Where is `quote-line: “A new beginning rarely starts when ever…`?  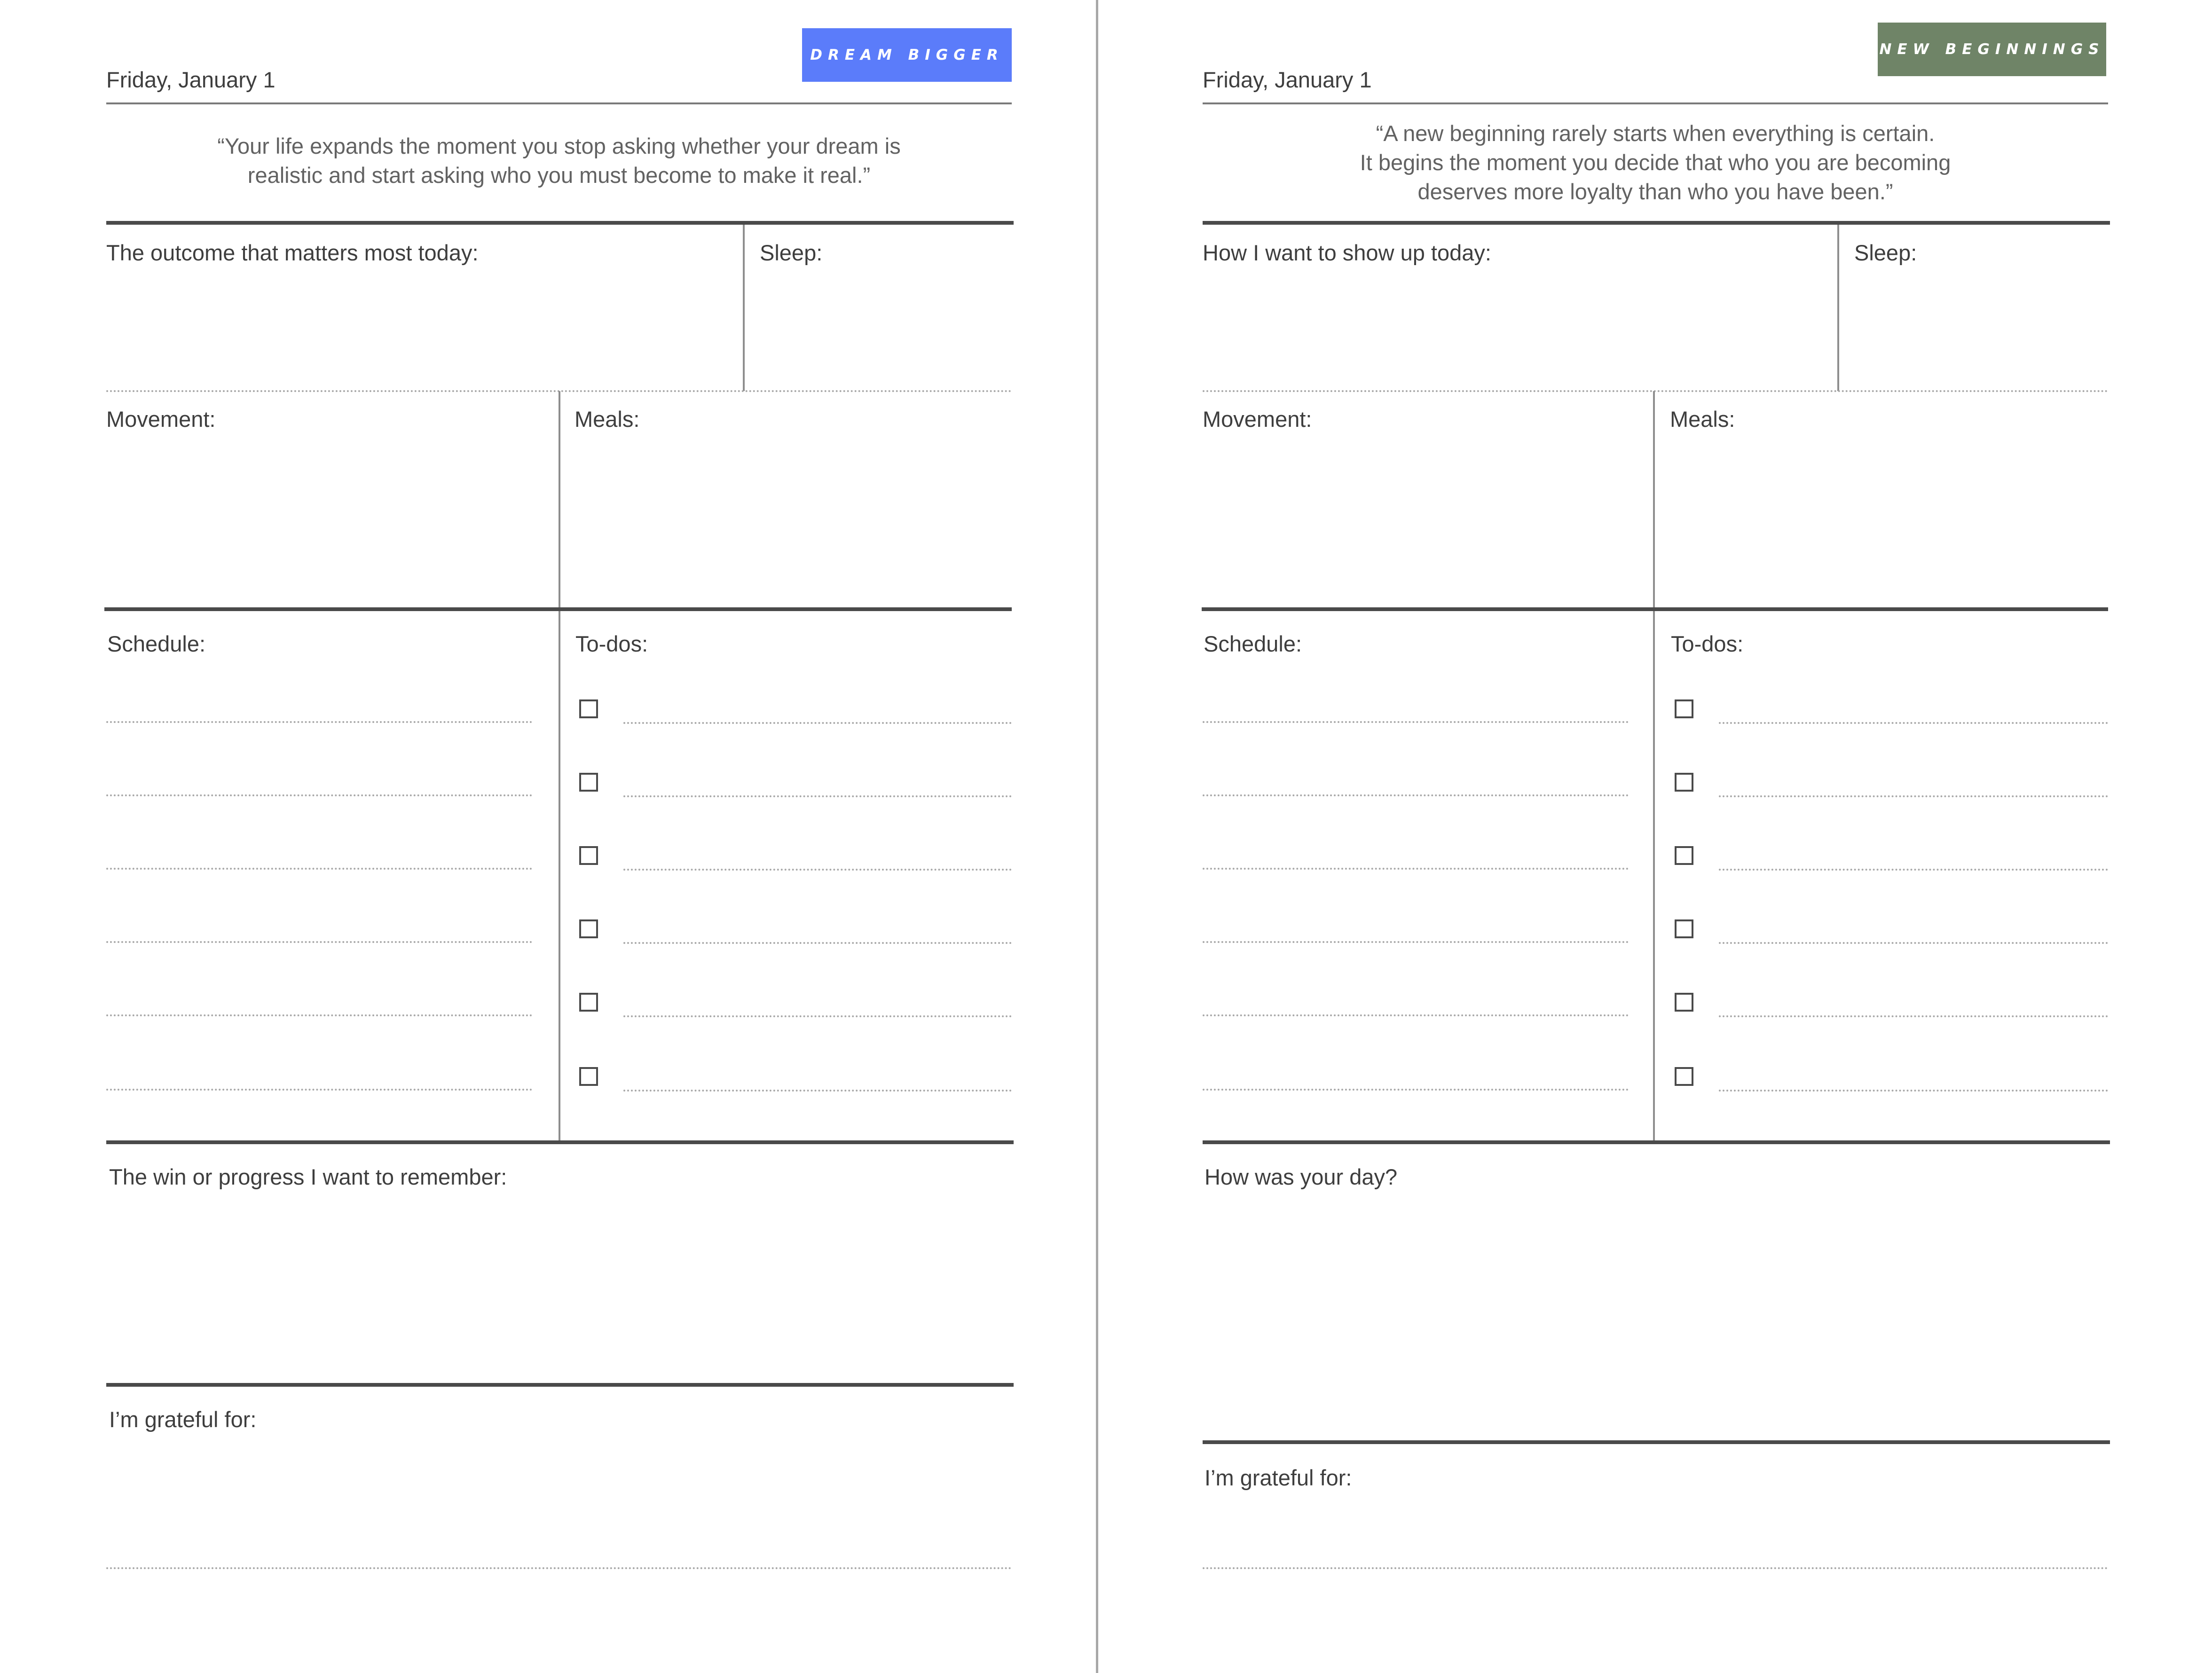 quote-line: “A new beginning rarely starts when ever… is located at coordinates (1655, 133).